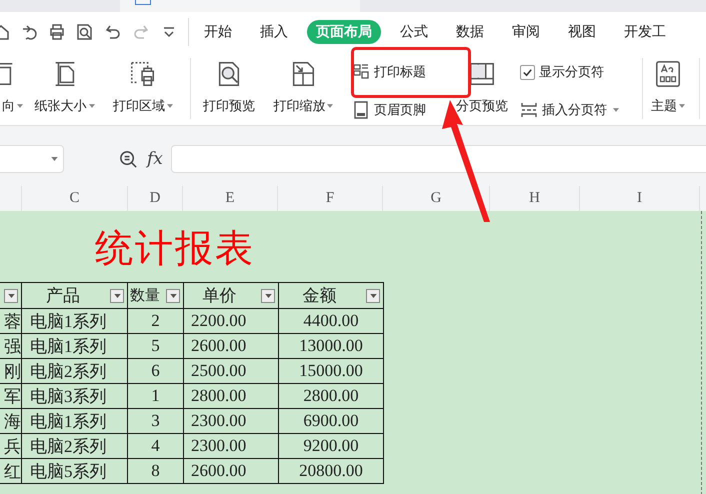  Describe the element at coordinates (389, 72) in the screenshot. I see `ribbon-button: 打印标题` at that location.